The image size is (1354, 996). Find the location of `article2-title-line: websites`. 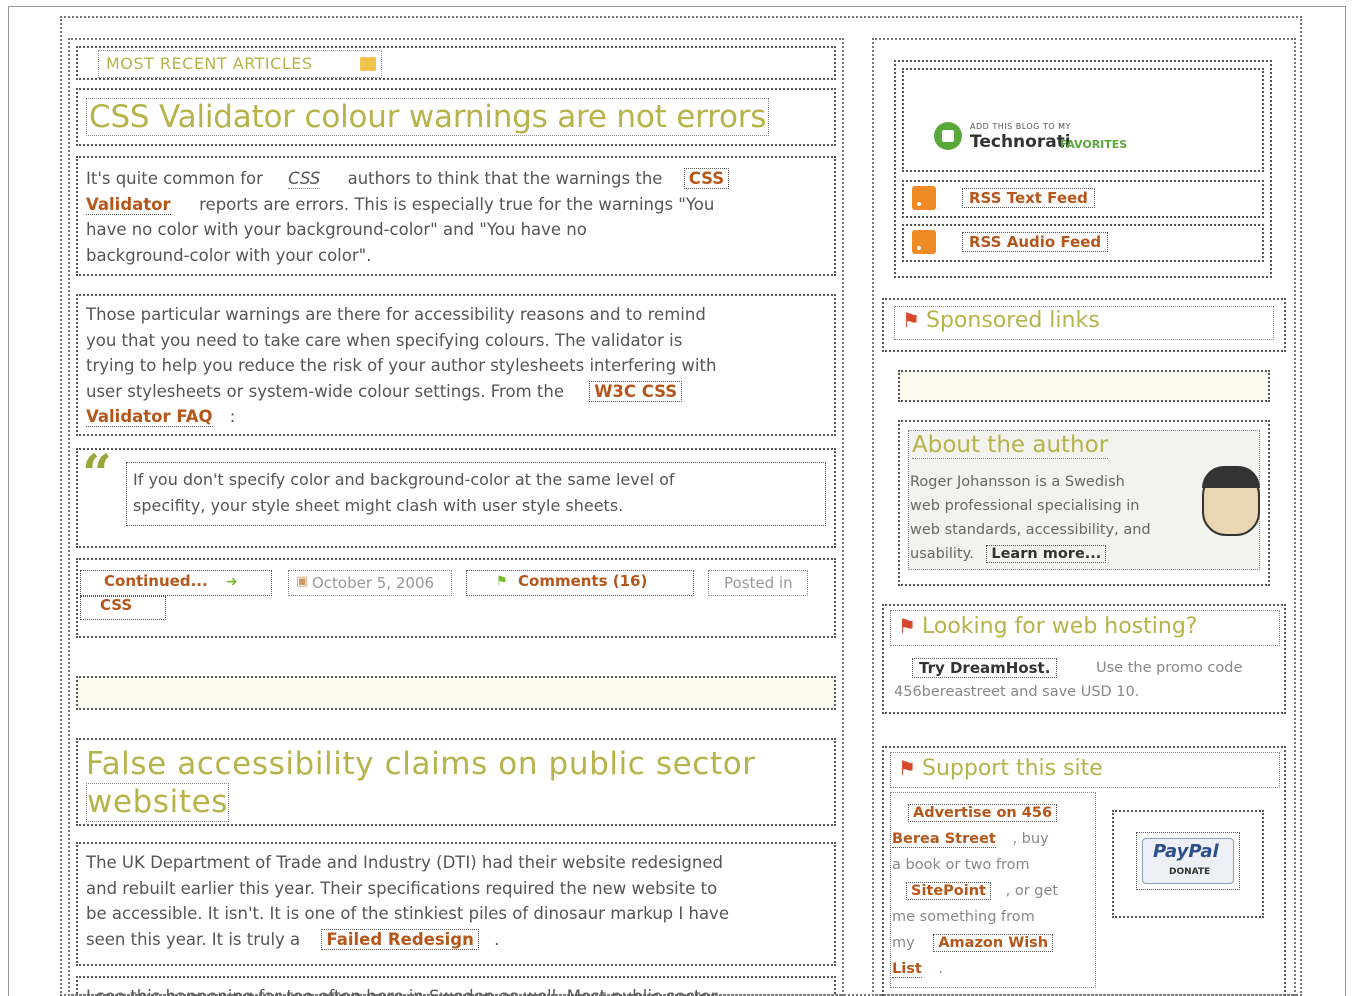

article2-title-line: websites is located at coordinates (158, 802).